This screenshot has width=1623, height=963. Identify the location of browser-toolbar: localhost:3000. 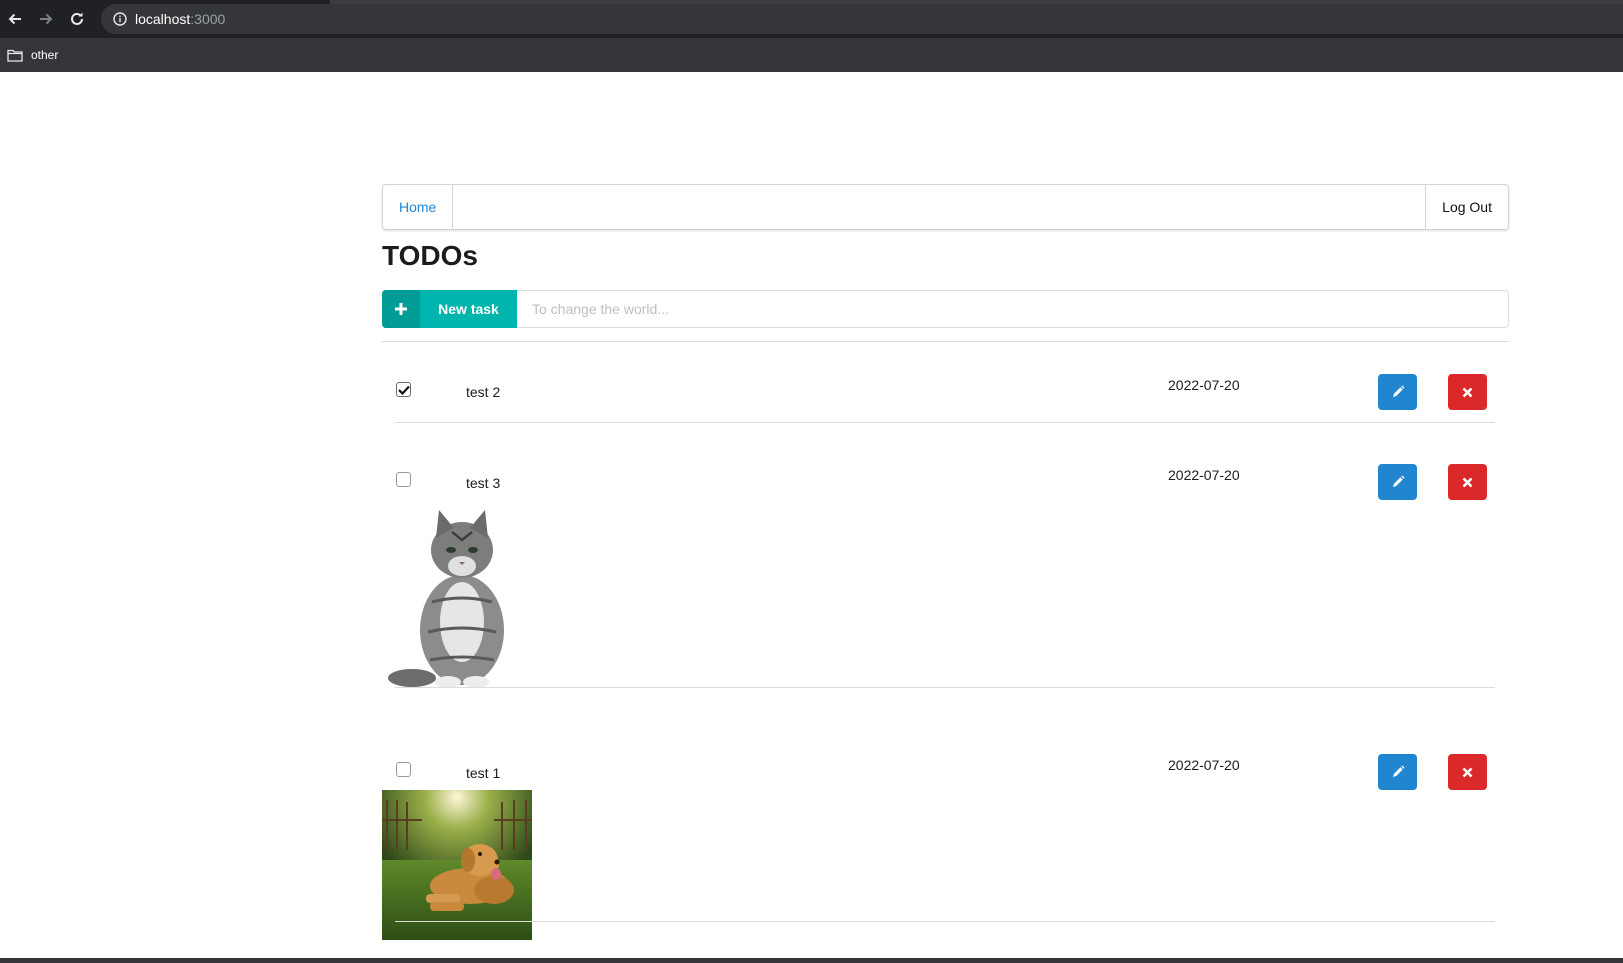
(811, 19).